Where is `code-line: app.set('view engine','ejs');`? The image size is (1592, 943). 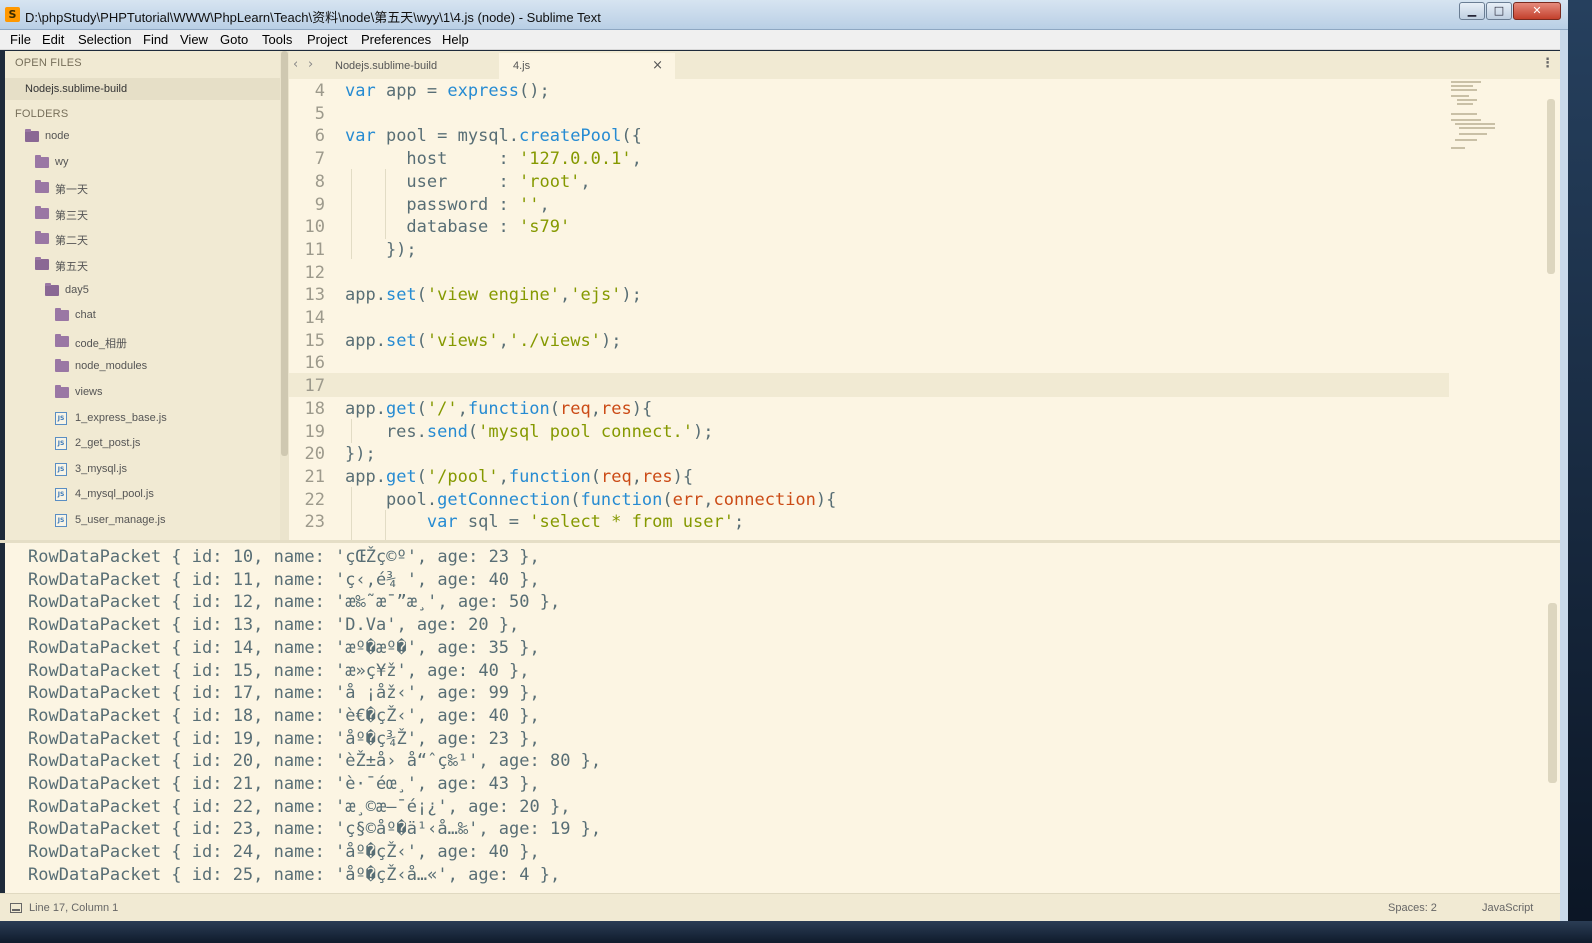 code-line: app.set('view engine','ejs'); is located at coordinates (493, 295).